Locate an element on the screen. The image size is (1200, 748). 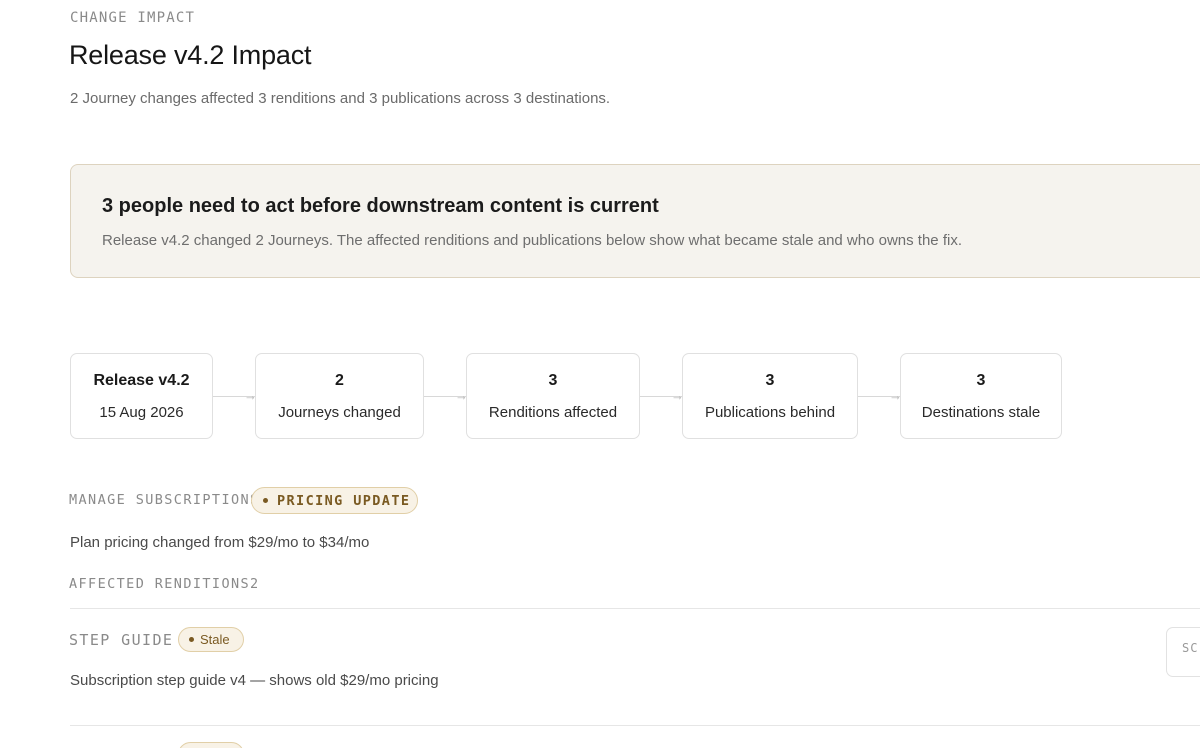
flow-card-journeys: 2 Journeys changed is located at coordinates (339, 396).